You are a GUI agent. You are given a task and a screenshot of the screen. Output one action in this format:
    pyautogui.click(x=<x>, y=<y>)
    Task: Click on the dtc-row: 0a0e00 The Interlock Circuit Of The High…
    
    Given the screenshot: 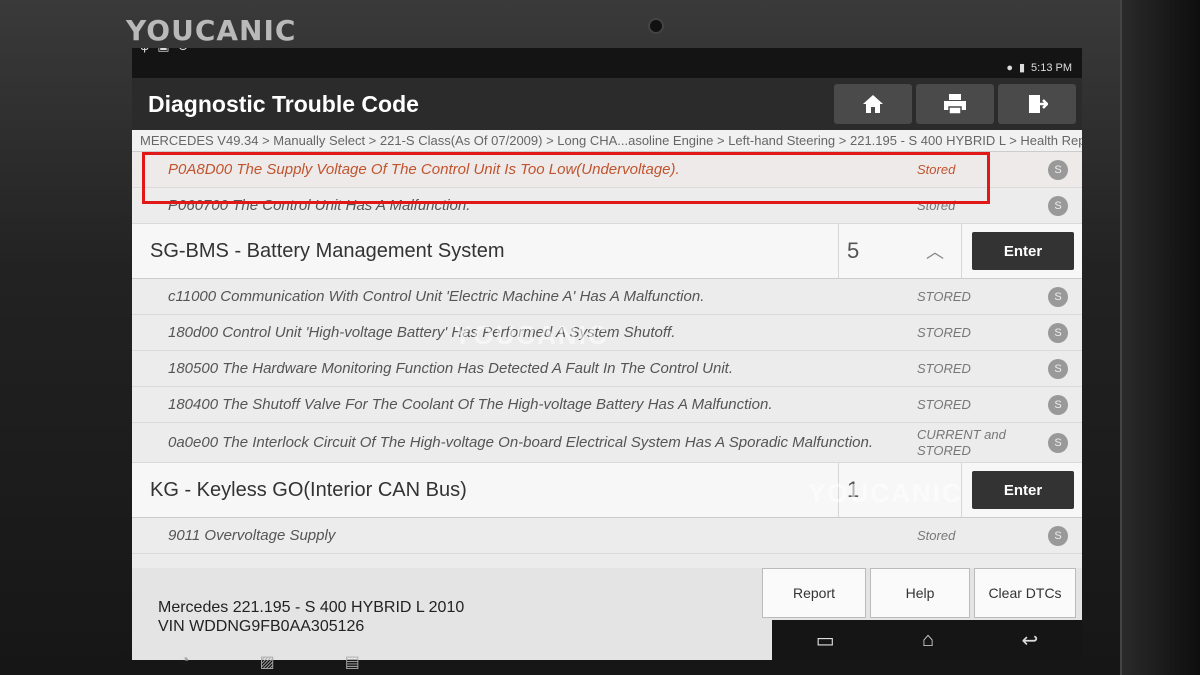 What is the action you would take?
    pyautogui.click(x=607, y=443)
    